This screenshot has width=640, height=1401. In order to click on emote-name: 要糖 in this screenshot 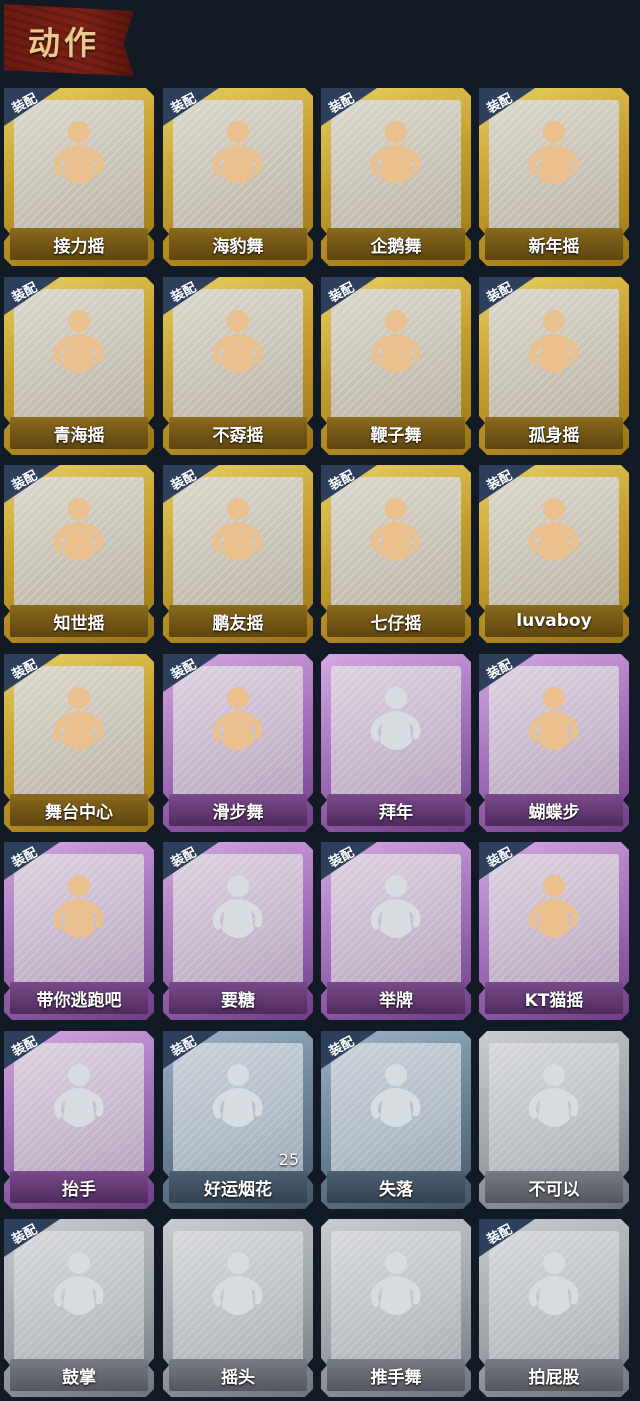, I will do `click(238, 1000)`.